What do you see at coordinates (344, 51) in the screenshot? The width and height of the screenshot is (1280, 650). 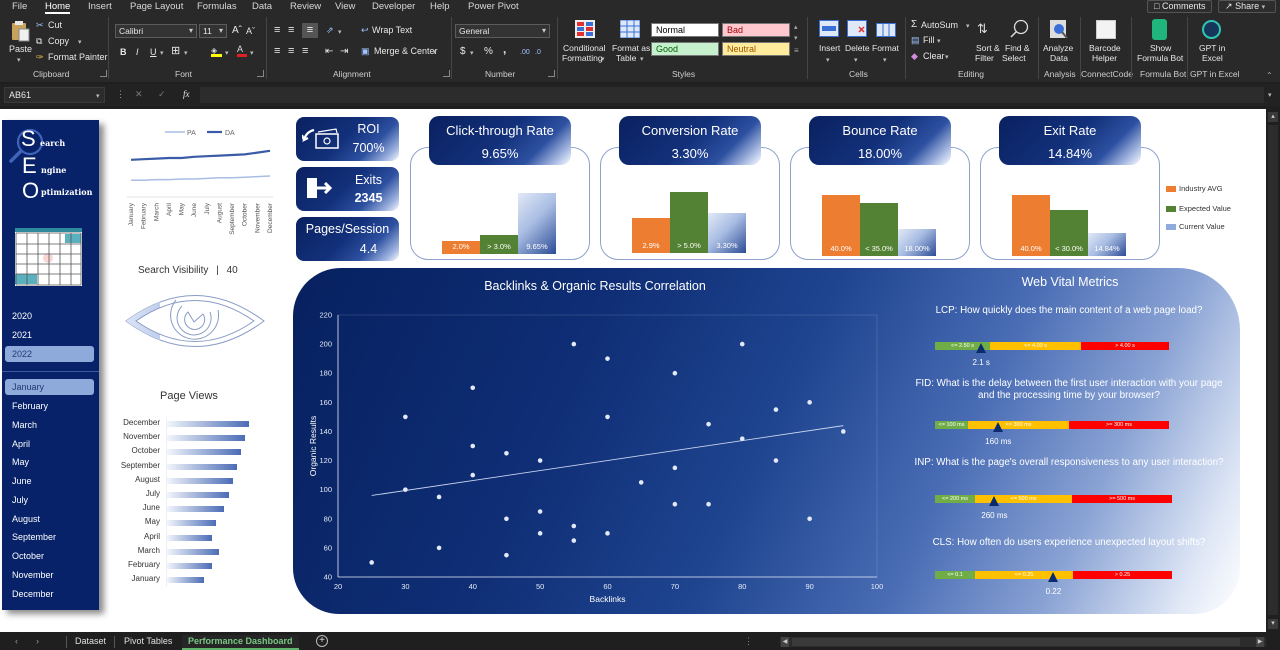 I see `increase-indent-icon: ⇥` at bounding box center [344, 51].